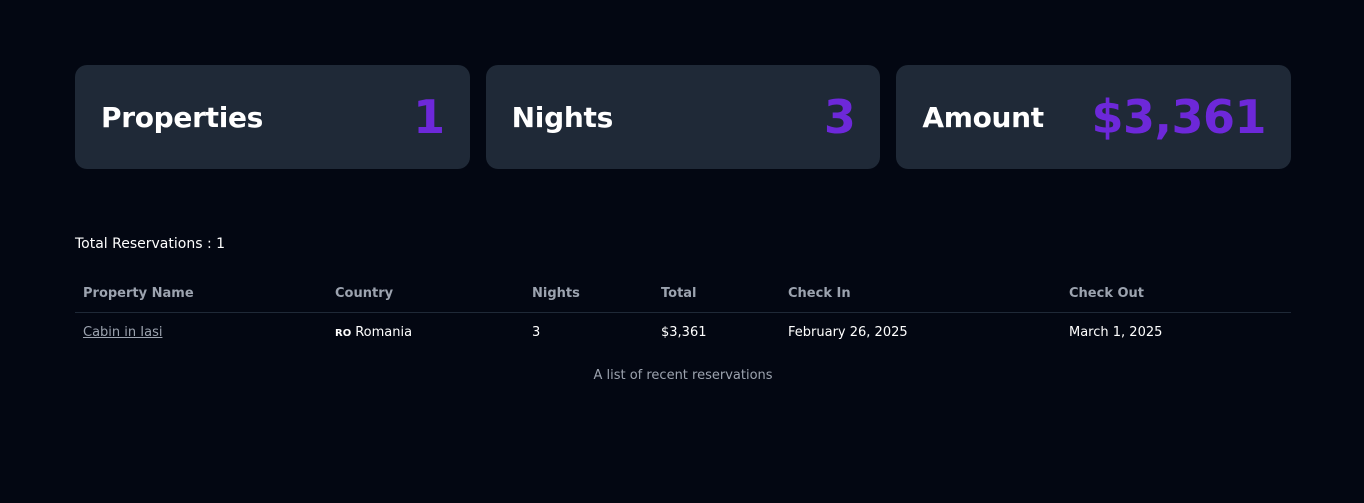 Image resolution: width=1364 pixels, height=503 pixels. Describe the element at coordinates (920, 293) in the screenshot. I see `column-header-check-in: Check In` at that location.